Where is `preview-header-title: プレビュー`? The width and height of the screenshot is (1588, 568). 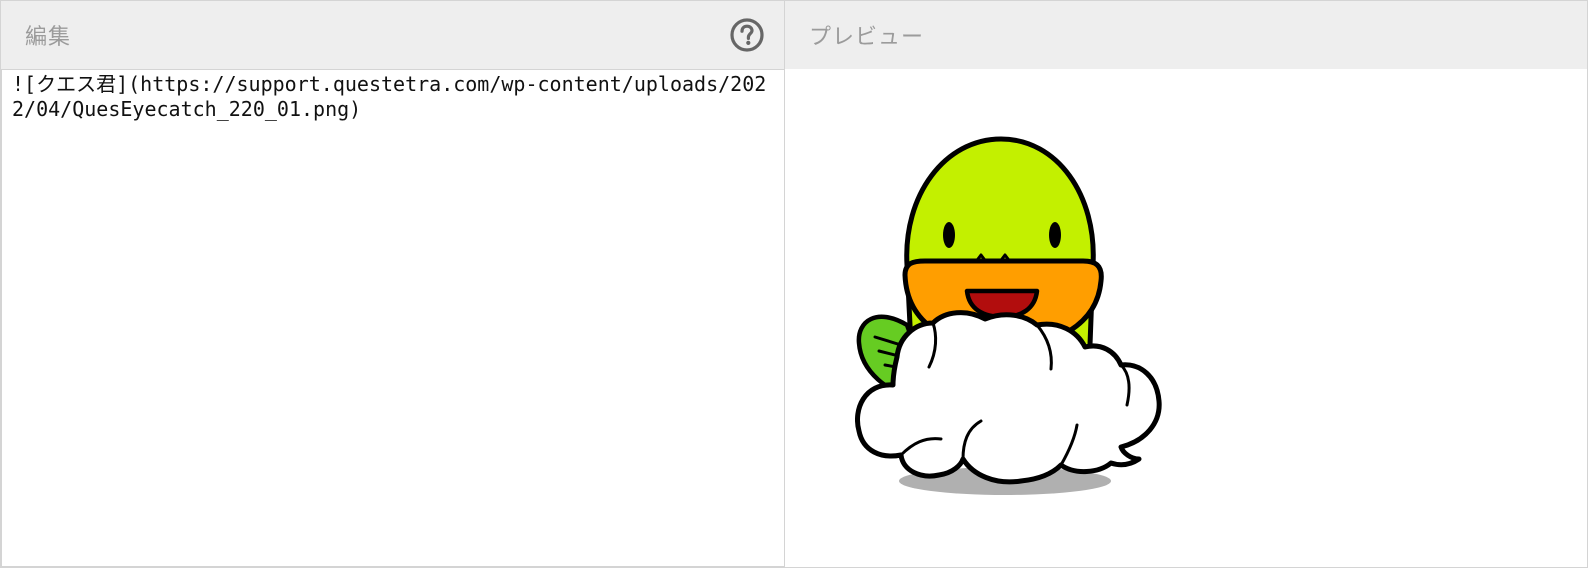 preview-header-title: プレビュー is located at coordinates (867, 37).